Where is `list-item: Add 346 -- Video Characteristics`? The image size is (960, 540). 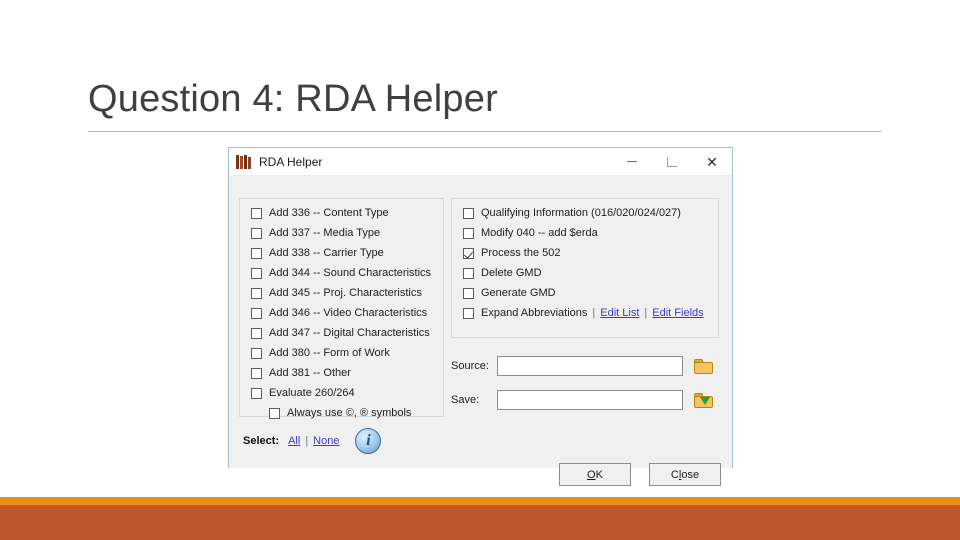
list-item: Add 346 -- Video Characteristics is located at coordinates (341, 313).